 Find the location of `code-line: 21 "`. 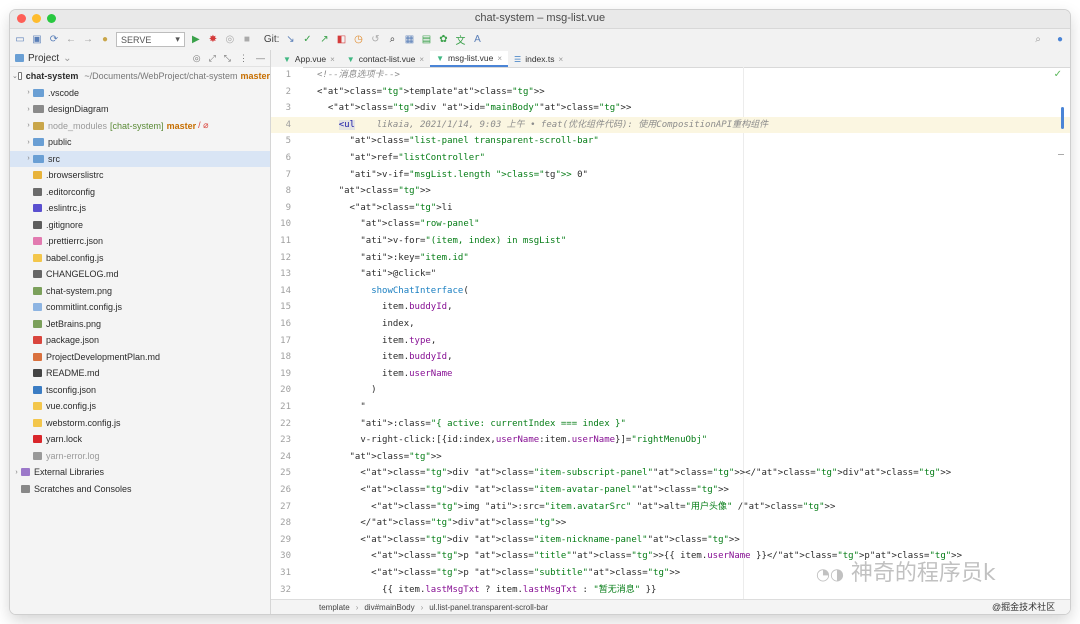

code-line: 21 " is located at coordinates (670, 407).